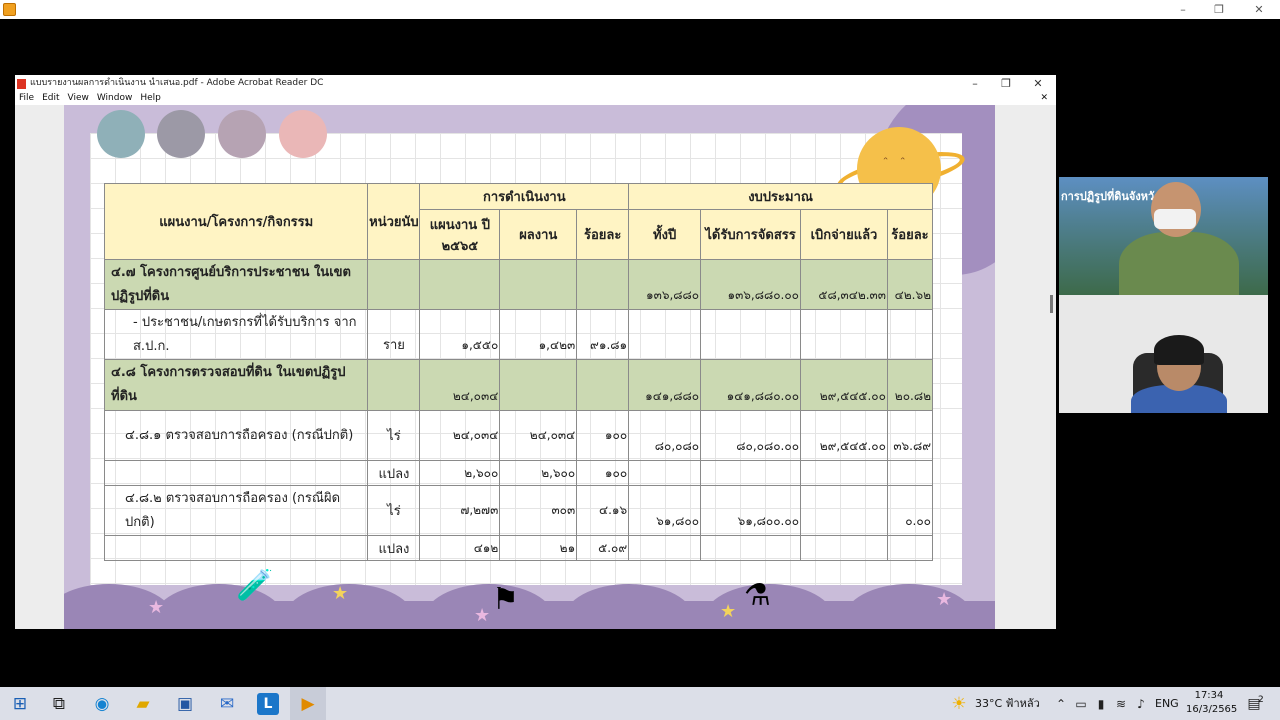  What do you see at coordinates (1061, 704) in the screenshot?
I see `chevron-up-icon: ⌃` at bounding box center [1061, 704].